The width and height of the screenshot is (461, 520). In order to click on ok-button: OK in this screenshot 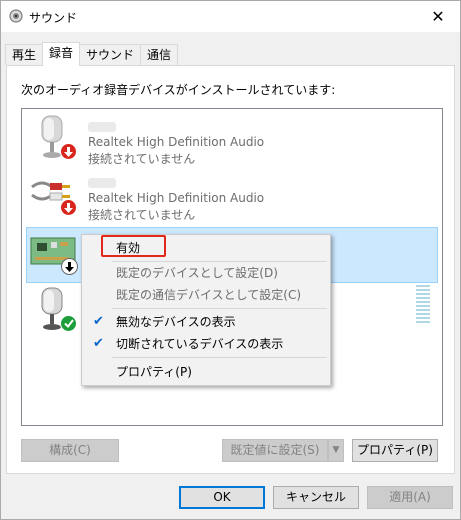, I will do `click(222, 497)`.